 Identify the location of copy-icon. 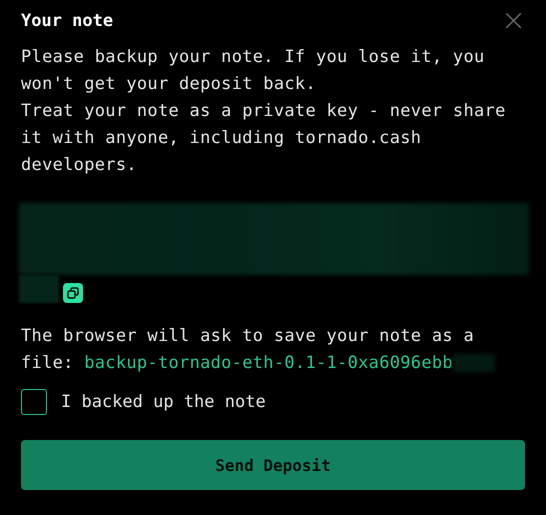
(73, 293).